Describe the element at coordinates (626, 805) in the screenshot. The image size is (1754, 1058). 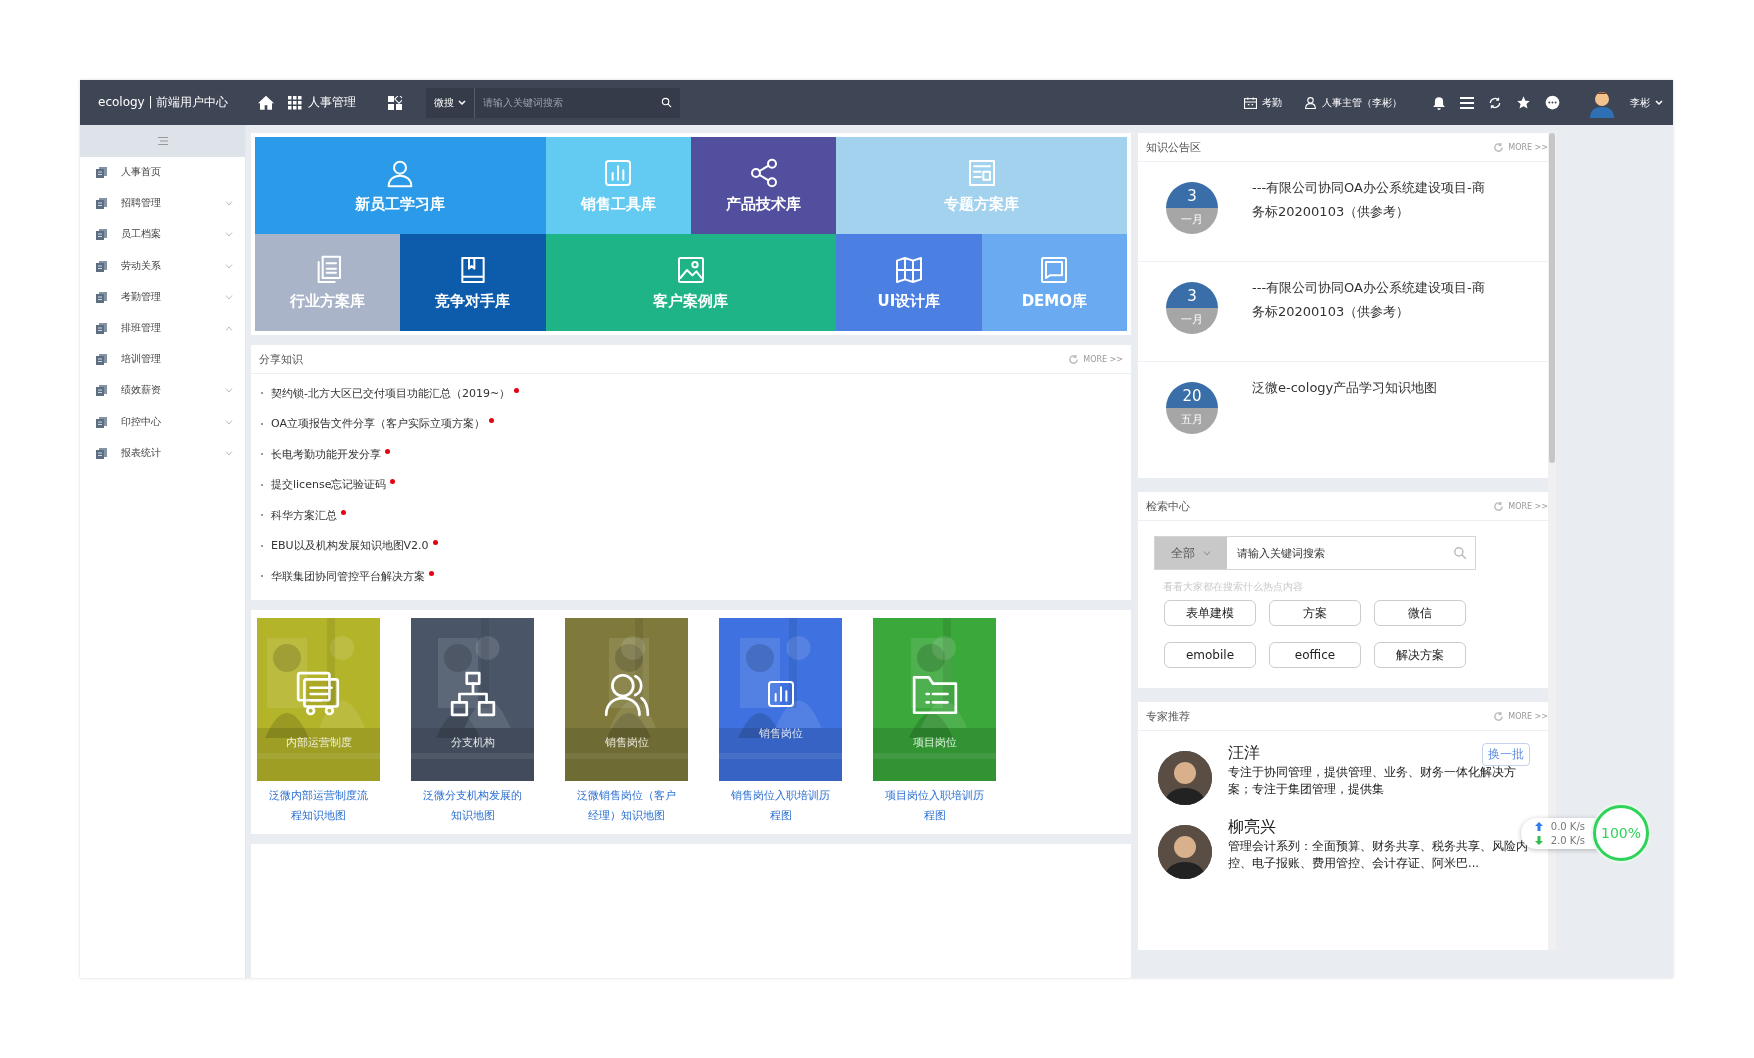
I see `card-link: 泛微销售岗位（客户经理）知识地图` at that location.